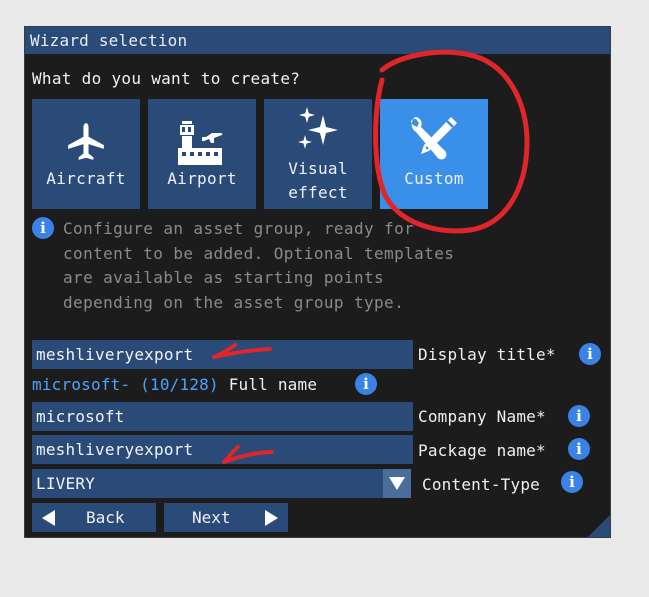  Describe the element at coordinates (434, 178) in the screenshot. I see `custom-label: Custom` at that location.